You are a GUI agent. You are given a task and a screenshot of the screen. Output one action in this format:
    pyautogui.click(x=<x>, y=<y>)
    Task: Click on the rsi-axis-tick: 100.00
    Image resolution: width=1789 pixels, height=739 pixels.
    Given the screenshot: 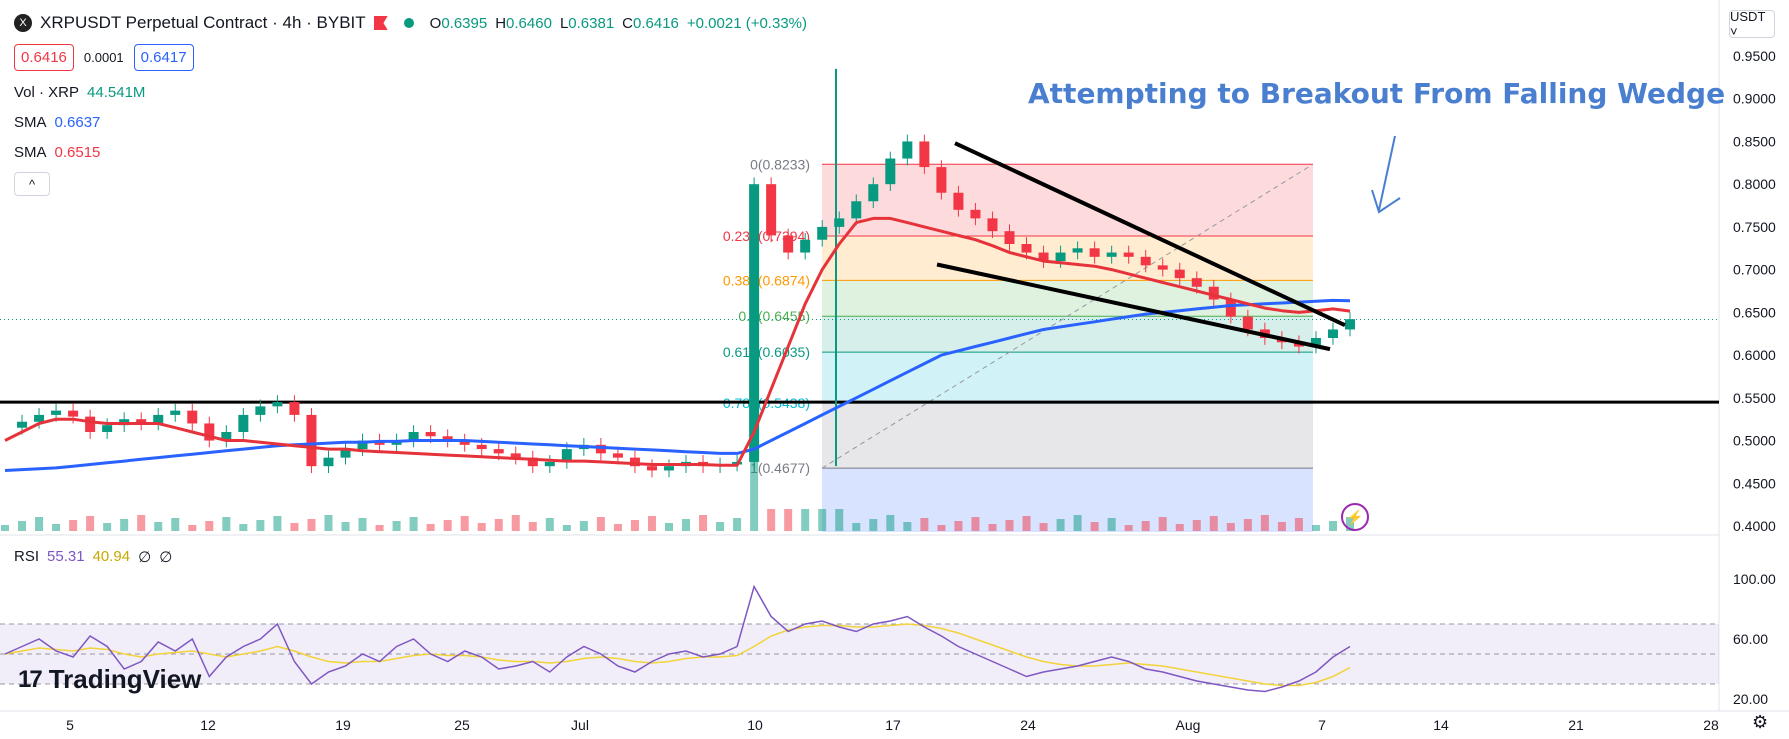 What is the action you would take?
    pyautogui.click(x=1754, y=579)
    